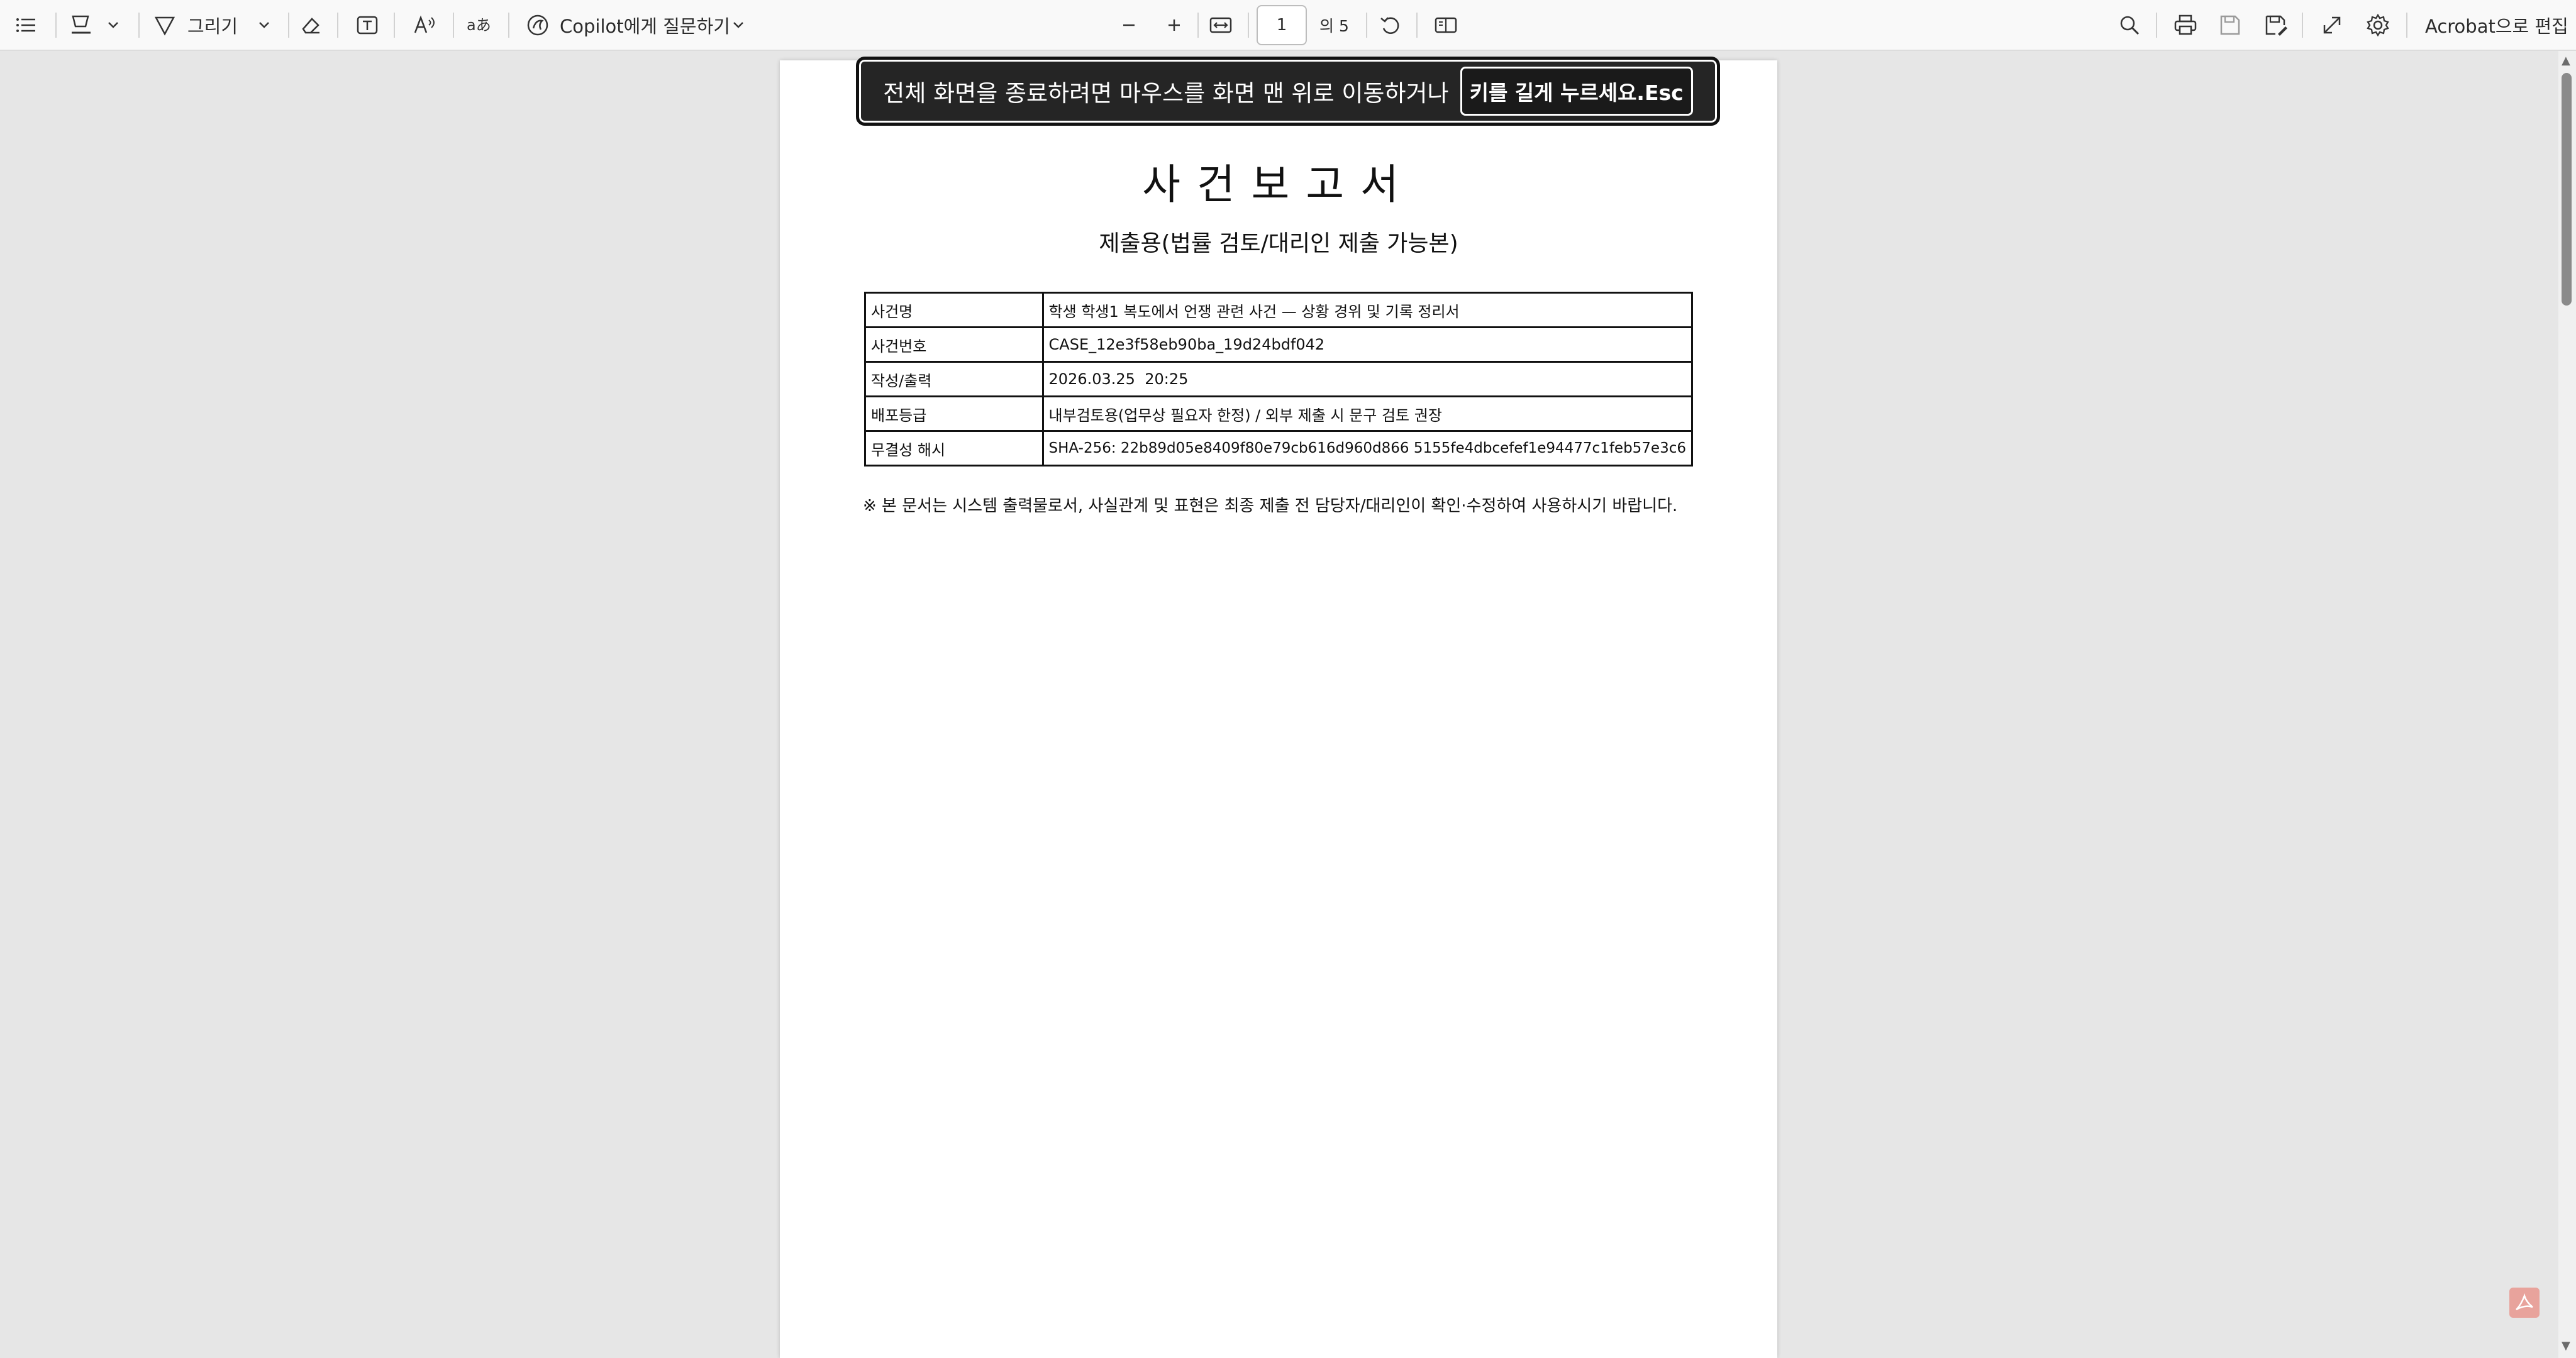  What do you see at coordinates (738, 25) in the screenshot?
I see `copilot-chevron-down-icon` at bounding box center [738, 25].